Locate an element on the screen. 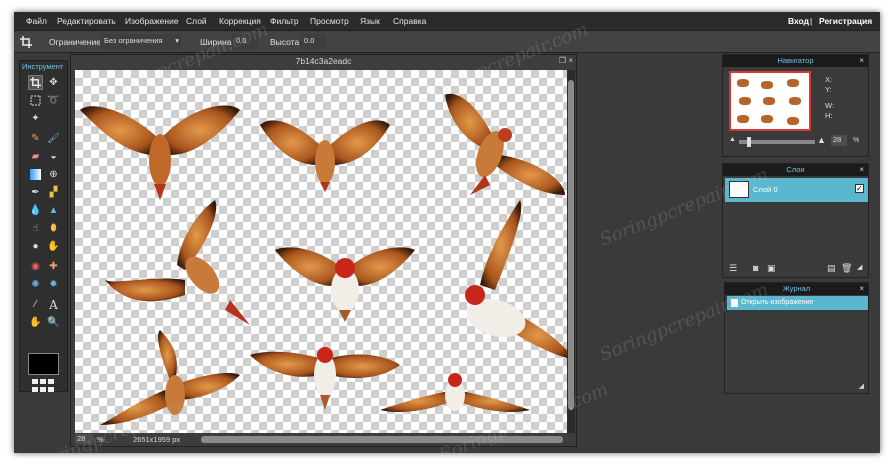 This screenshot has width=895, height=466. color-picker-icon: ⁄ is located at coordinates (35, 304).